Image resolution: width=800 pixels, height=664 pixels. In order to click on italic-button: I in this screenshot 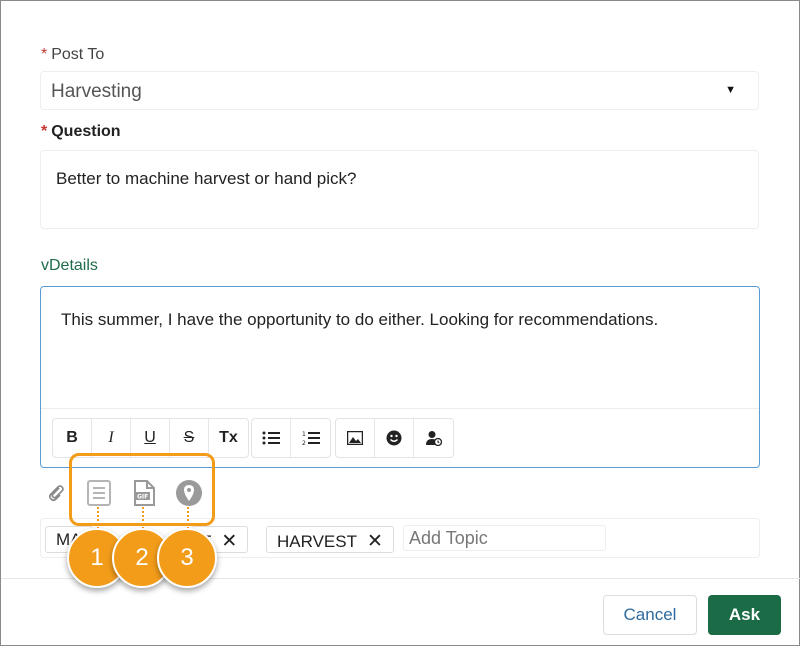, I will do `click(111, 438)`.